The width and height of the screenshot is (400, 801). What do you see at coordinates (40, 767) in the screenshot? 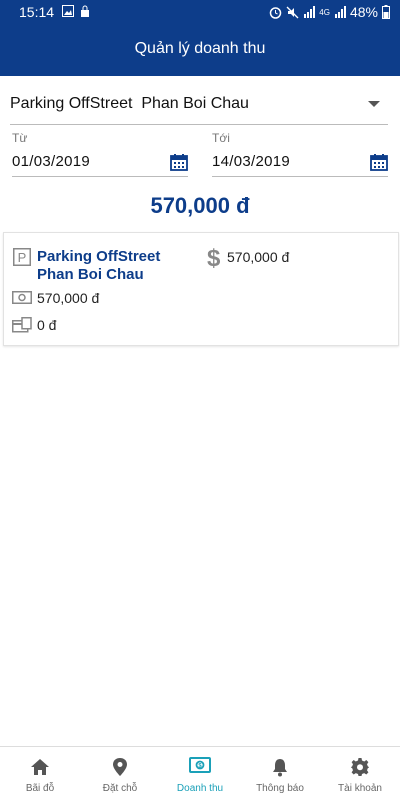
I see `home-icon` at bounding box center [40, 767].